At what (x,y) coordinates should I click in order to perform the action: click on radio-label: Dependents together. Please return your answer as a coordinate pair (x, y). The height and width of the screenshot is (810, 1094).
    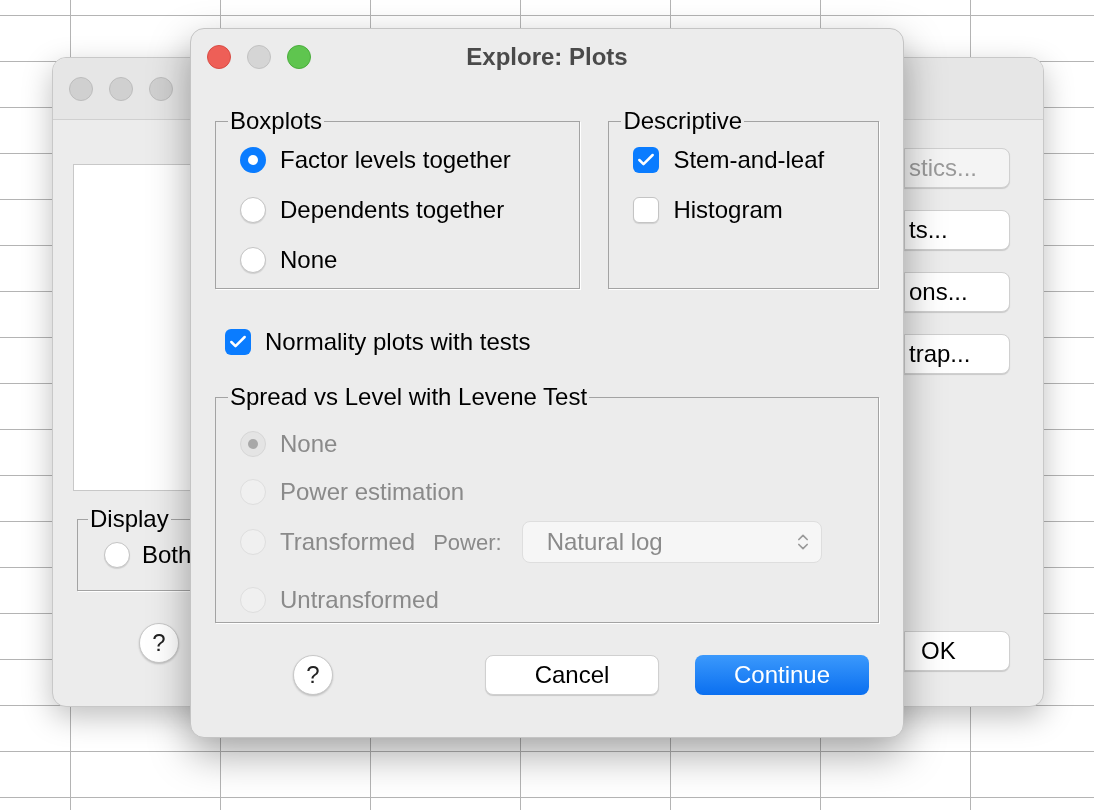
    Looking at the image, I should click on (392, 210).